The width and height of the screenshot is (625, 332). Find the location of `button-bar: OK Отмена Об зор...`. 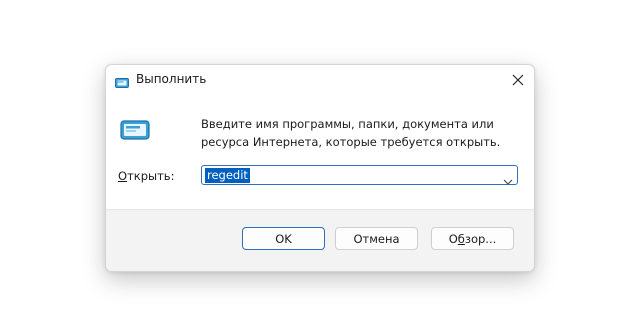

button-bar: OK Отмена Об зор... is located at coordinates (320, 240).